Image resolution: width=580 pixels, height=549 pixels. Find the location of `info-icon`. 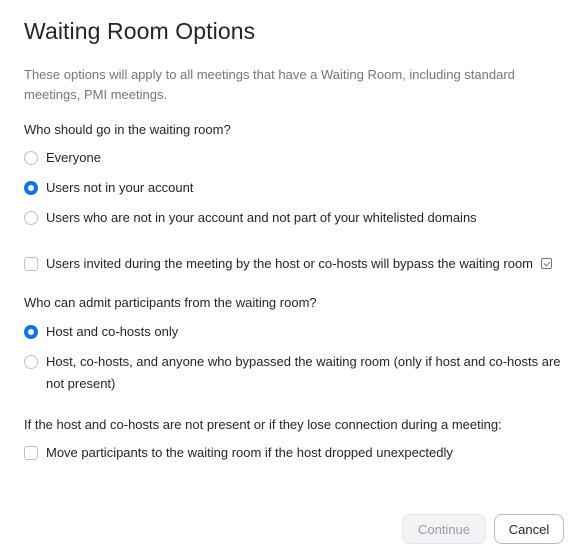

info-icon is located at coordinates (547, 263).